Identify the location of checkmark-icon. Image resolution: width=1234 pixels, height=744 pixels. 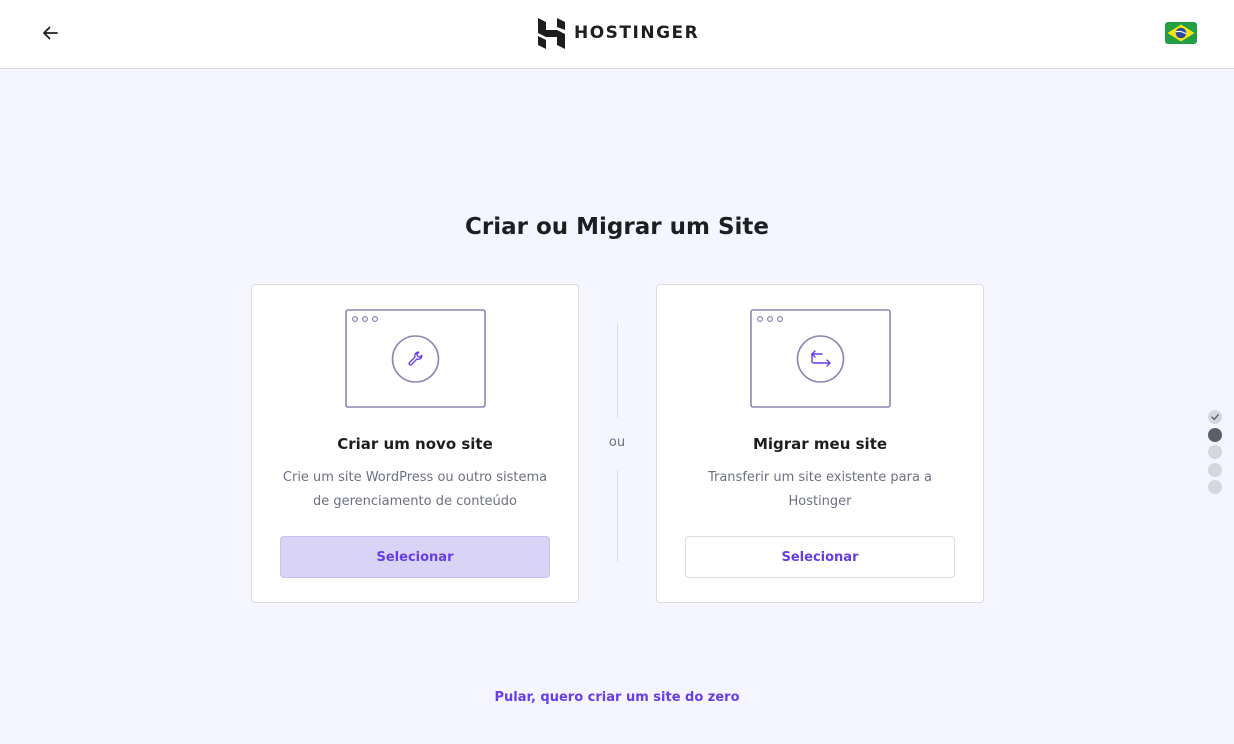
(1215, 417).